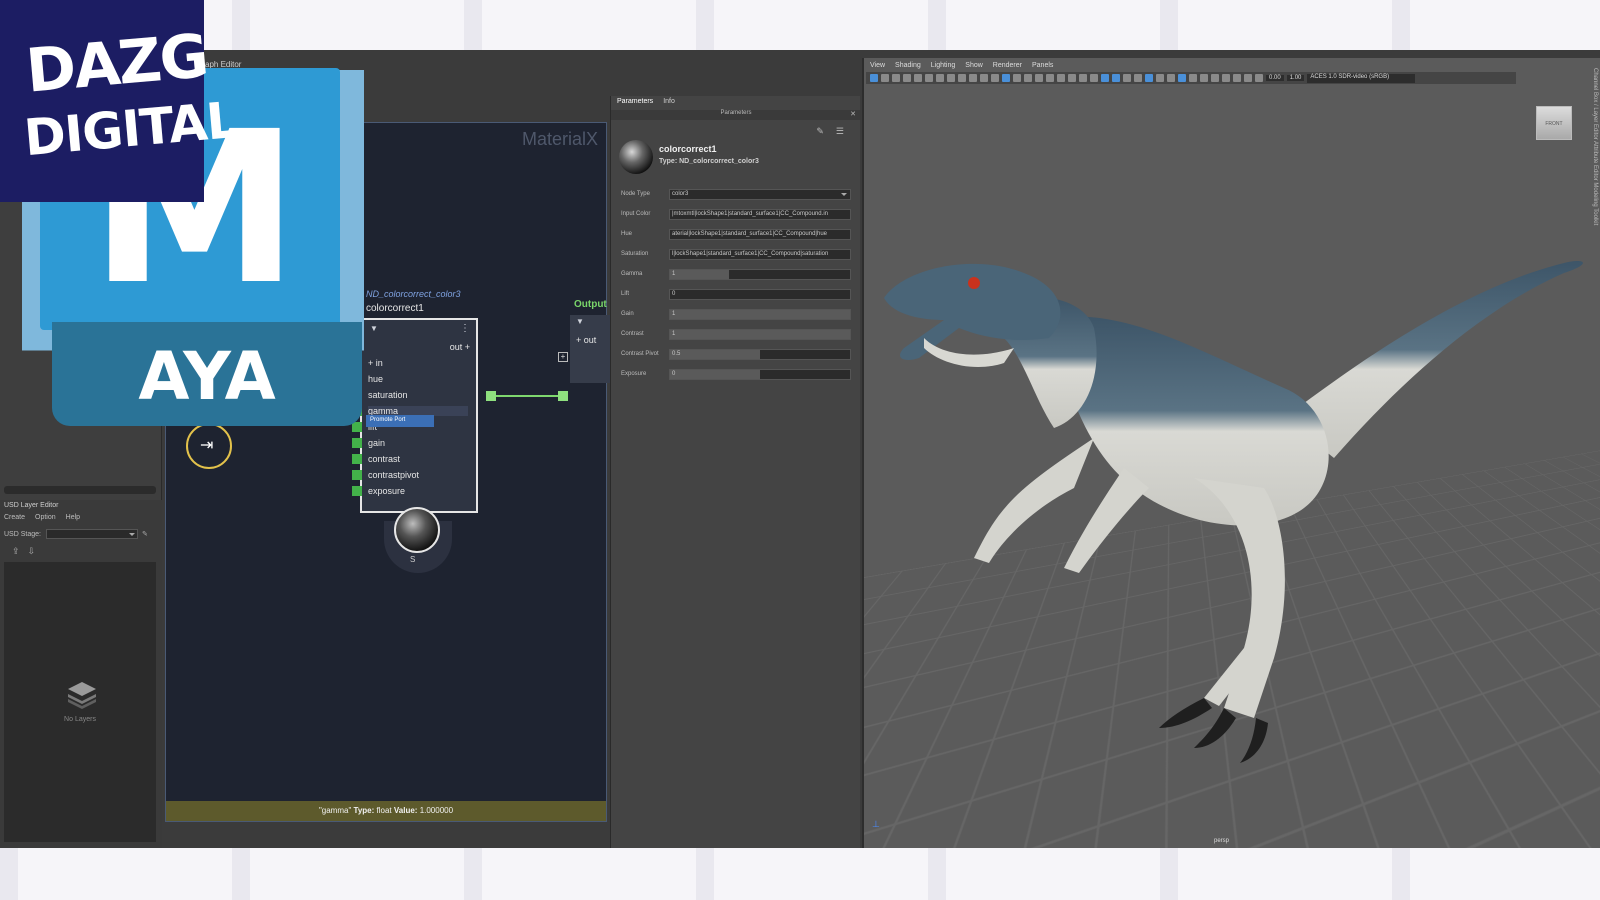  Describe the element at coordinates (14, 517) in the screenshot. I see `menu-create: Create` at that location.